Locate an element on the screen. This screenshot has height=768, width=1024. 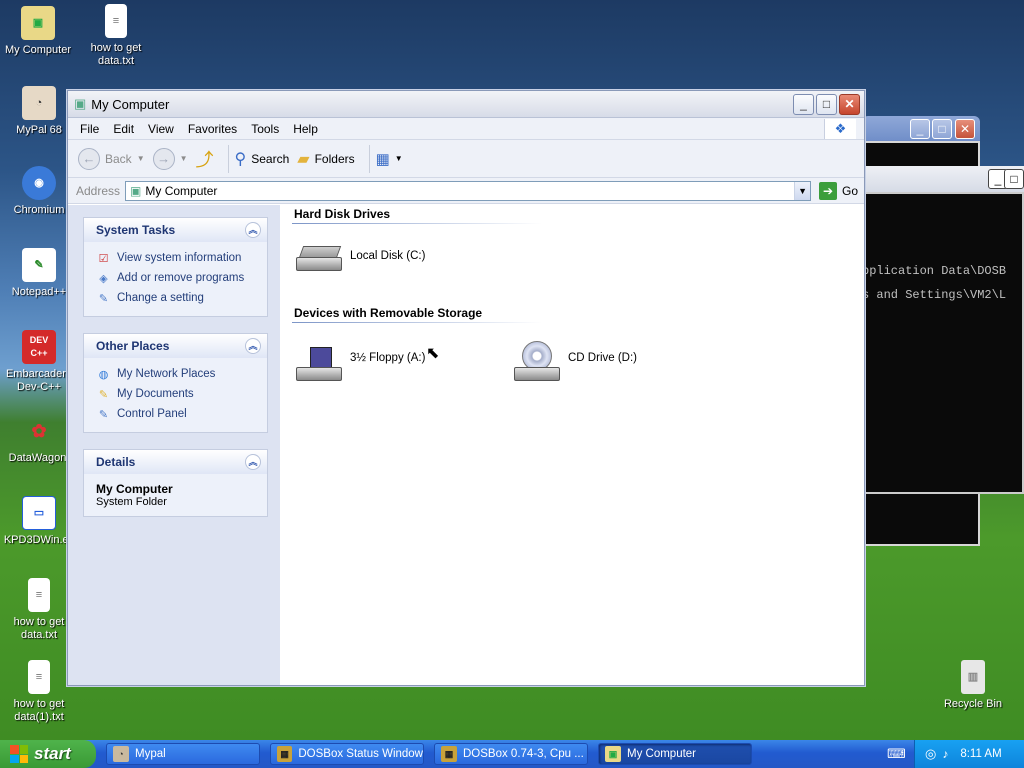
address-input: ▣ My Computer ▼ is located at coordinates (468, 190).